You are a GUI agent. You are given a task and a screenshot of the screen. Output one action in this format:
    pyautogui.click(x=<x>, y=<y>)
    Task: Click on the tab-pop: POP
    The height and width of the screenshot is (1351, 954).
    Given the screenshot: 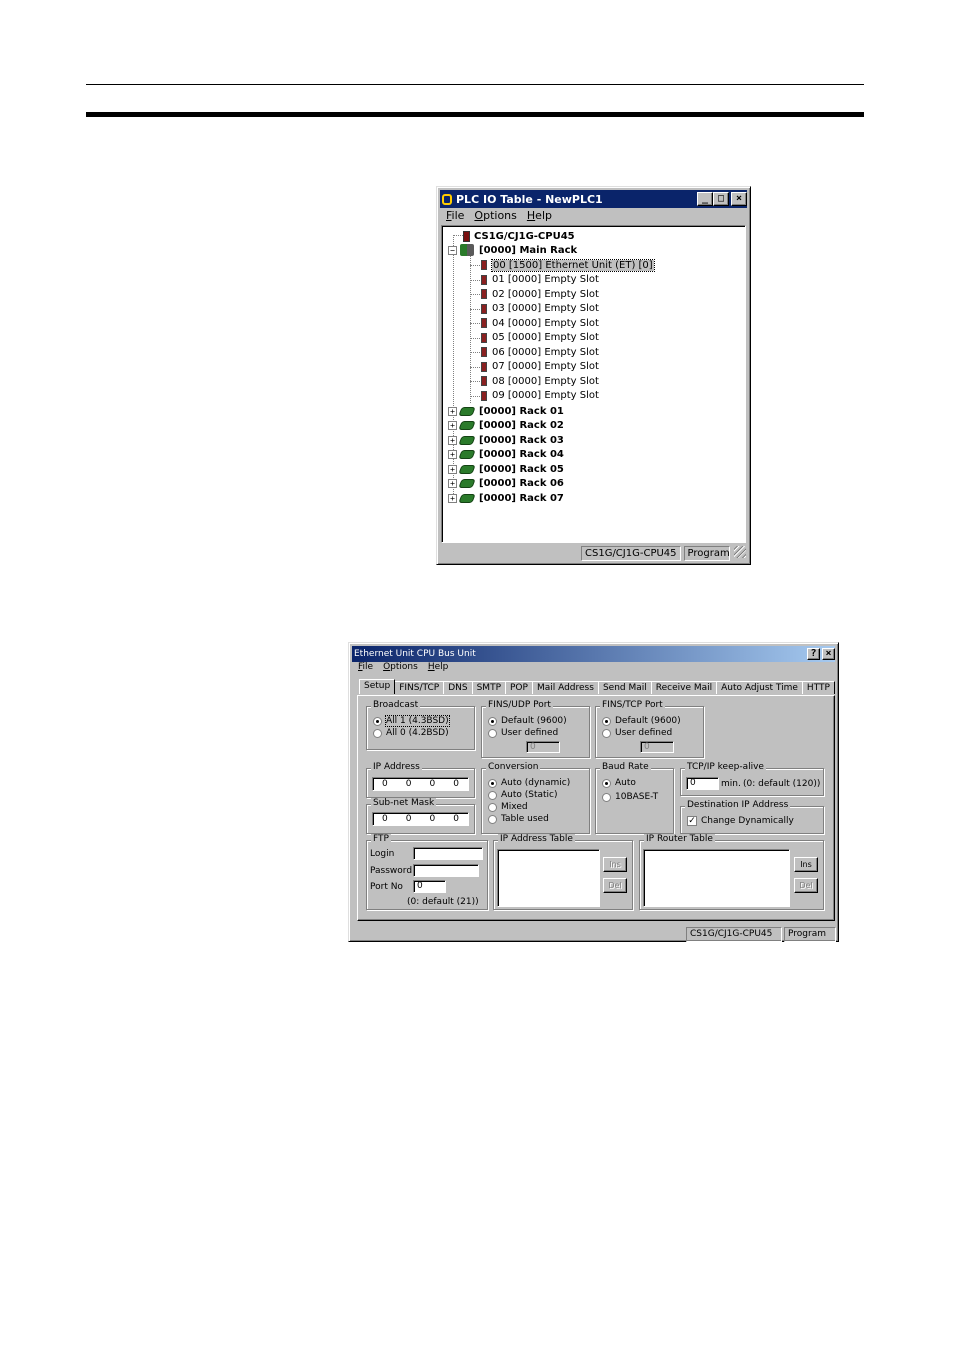 What is the action you would take?
    pyautogui.click(x=519, y=687)
    